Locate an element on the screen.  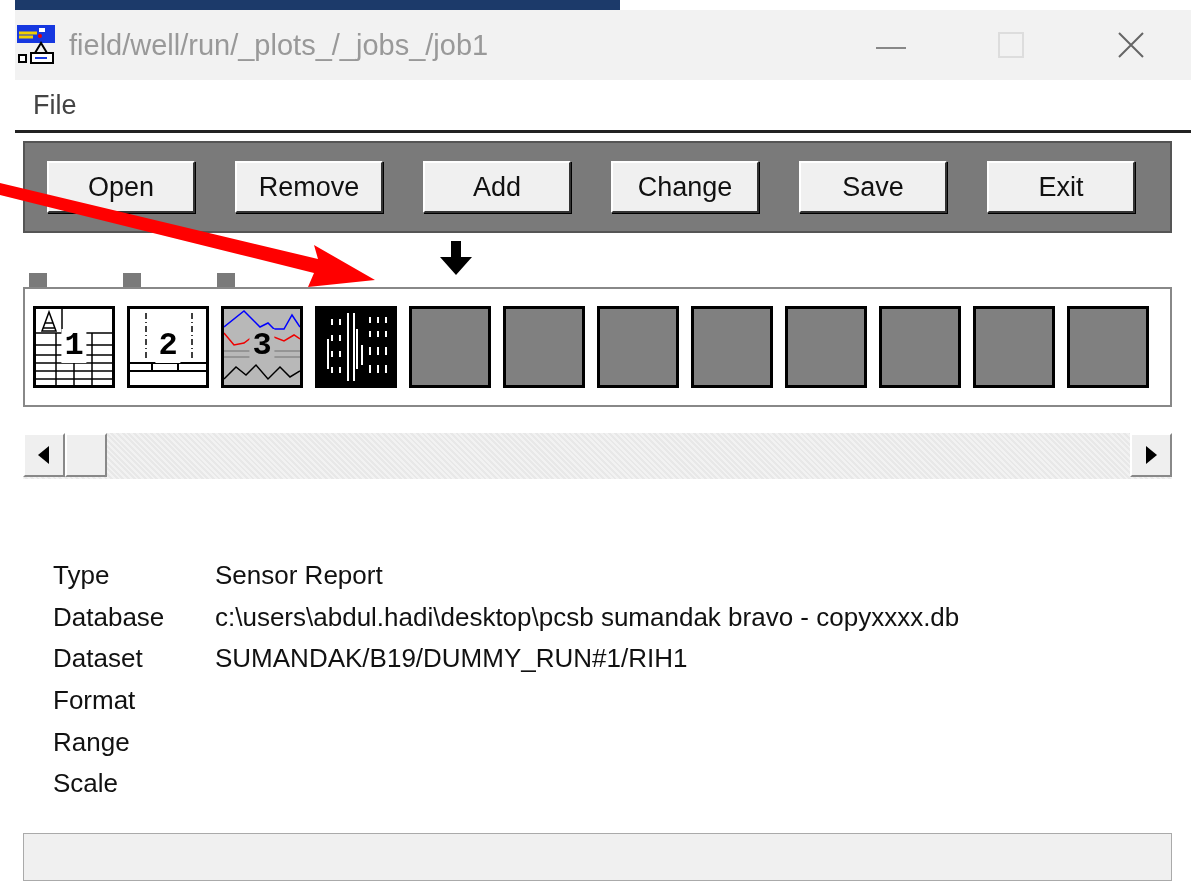
left-arrow-icon is located at coordinates (44, 455).